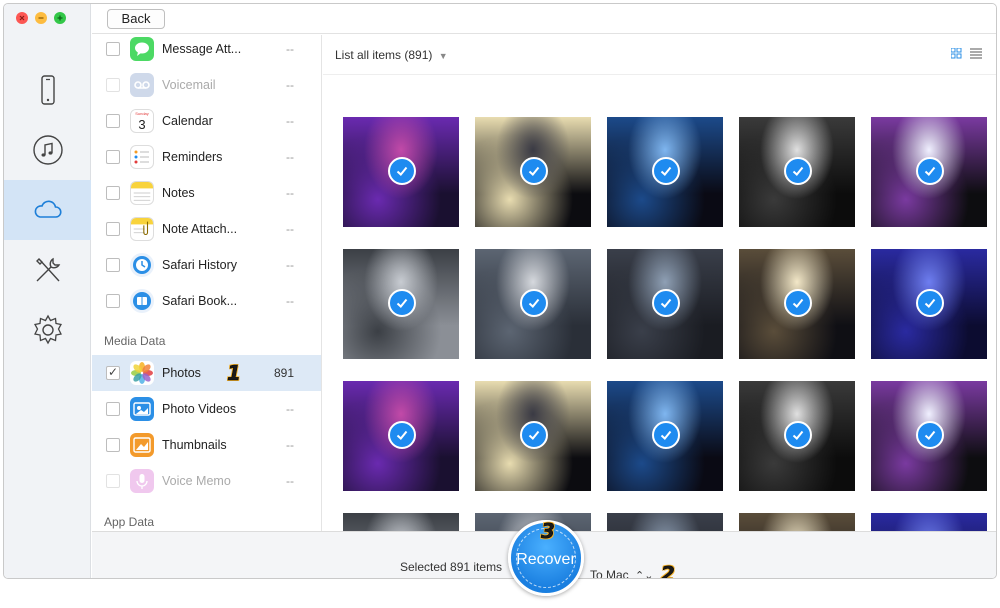  I want to click on category-label: Safari History, so click(200, 265).